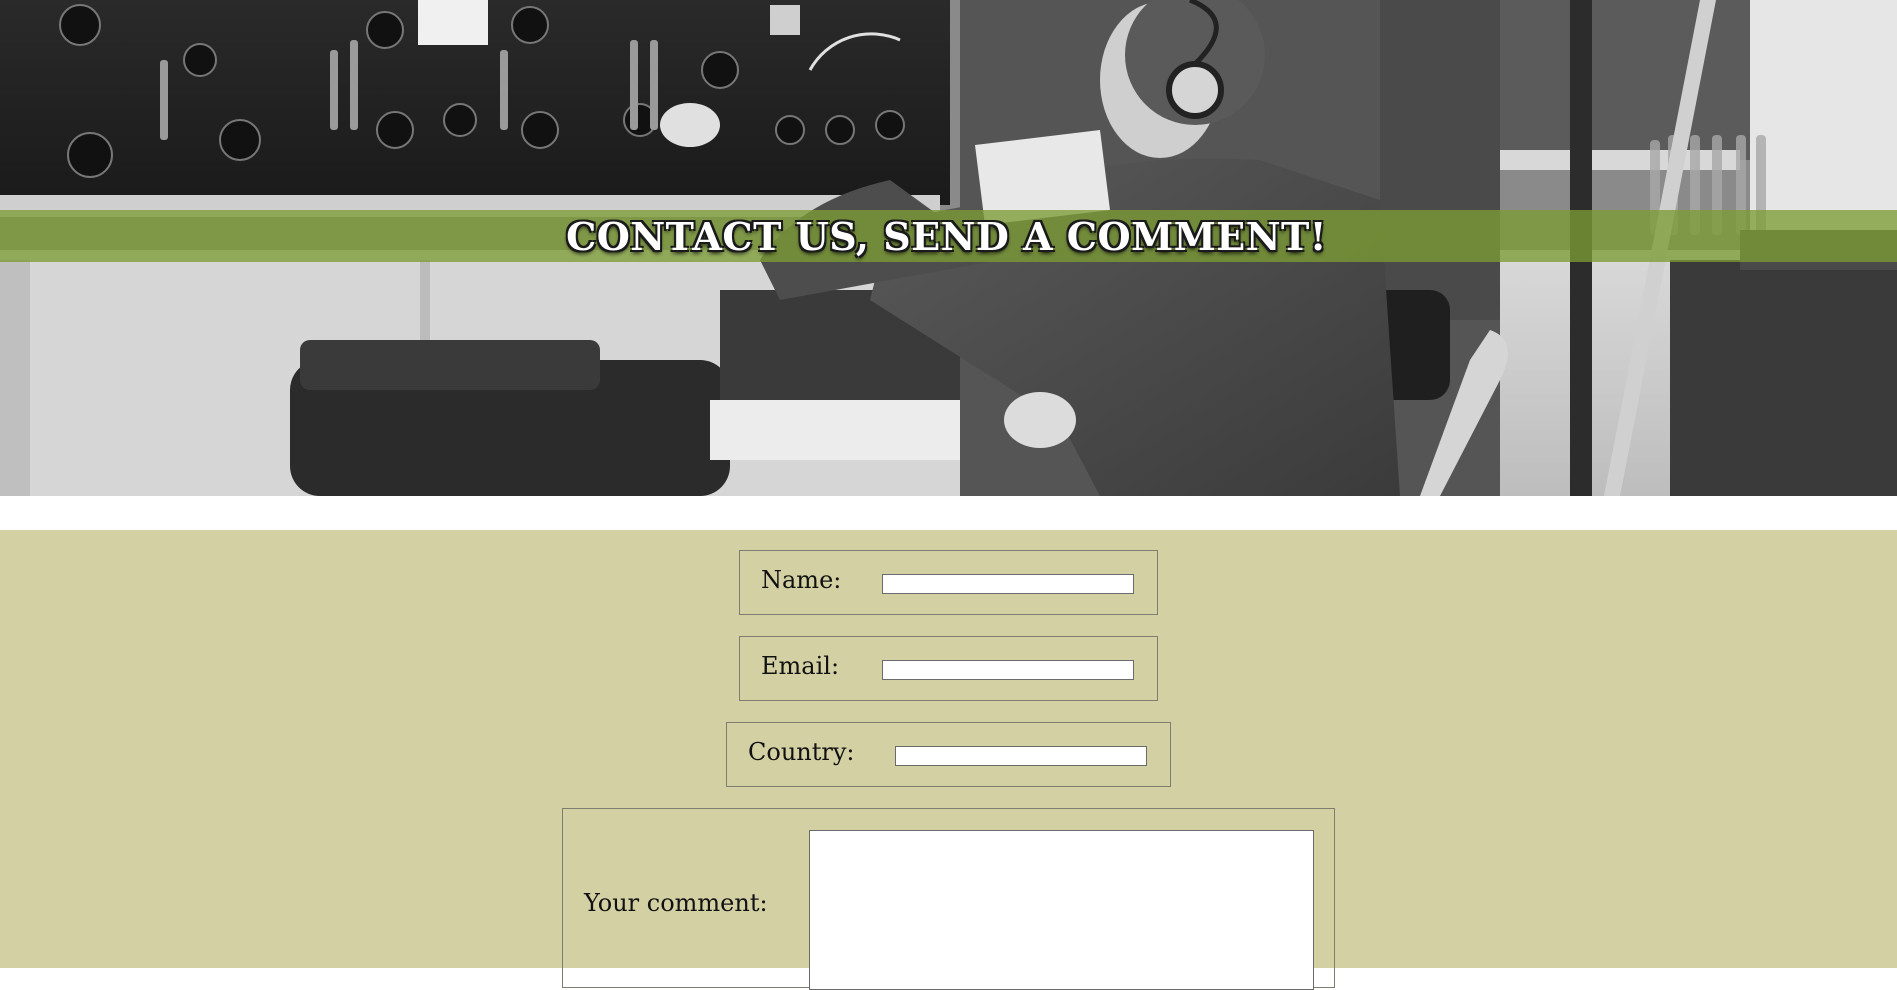  Describe the element at coordinates (676, 903) in the screenshot. I see `comment-label: Your comment:` at that location.